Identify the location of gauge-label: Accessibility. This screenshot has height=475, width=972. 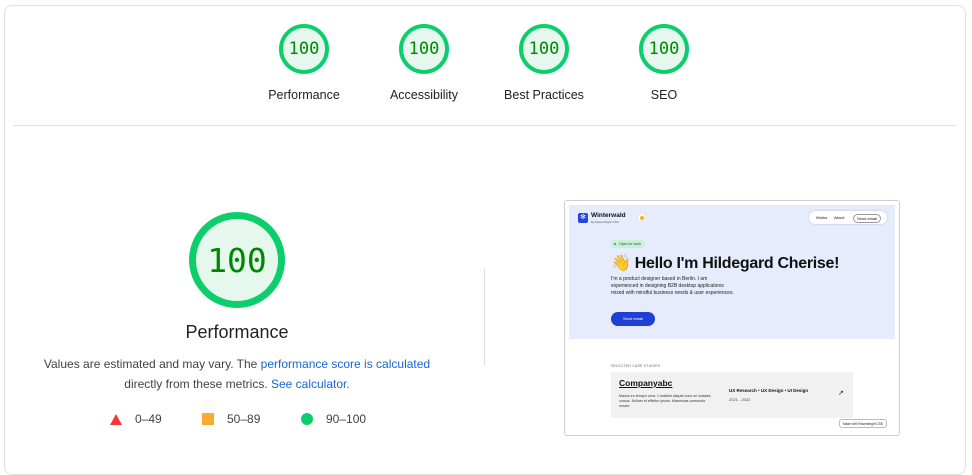
(424, 95).